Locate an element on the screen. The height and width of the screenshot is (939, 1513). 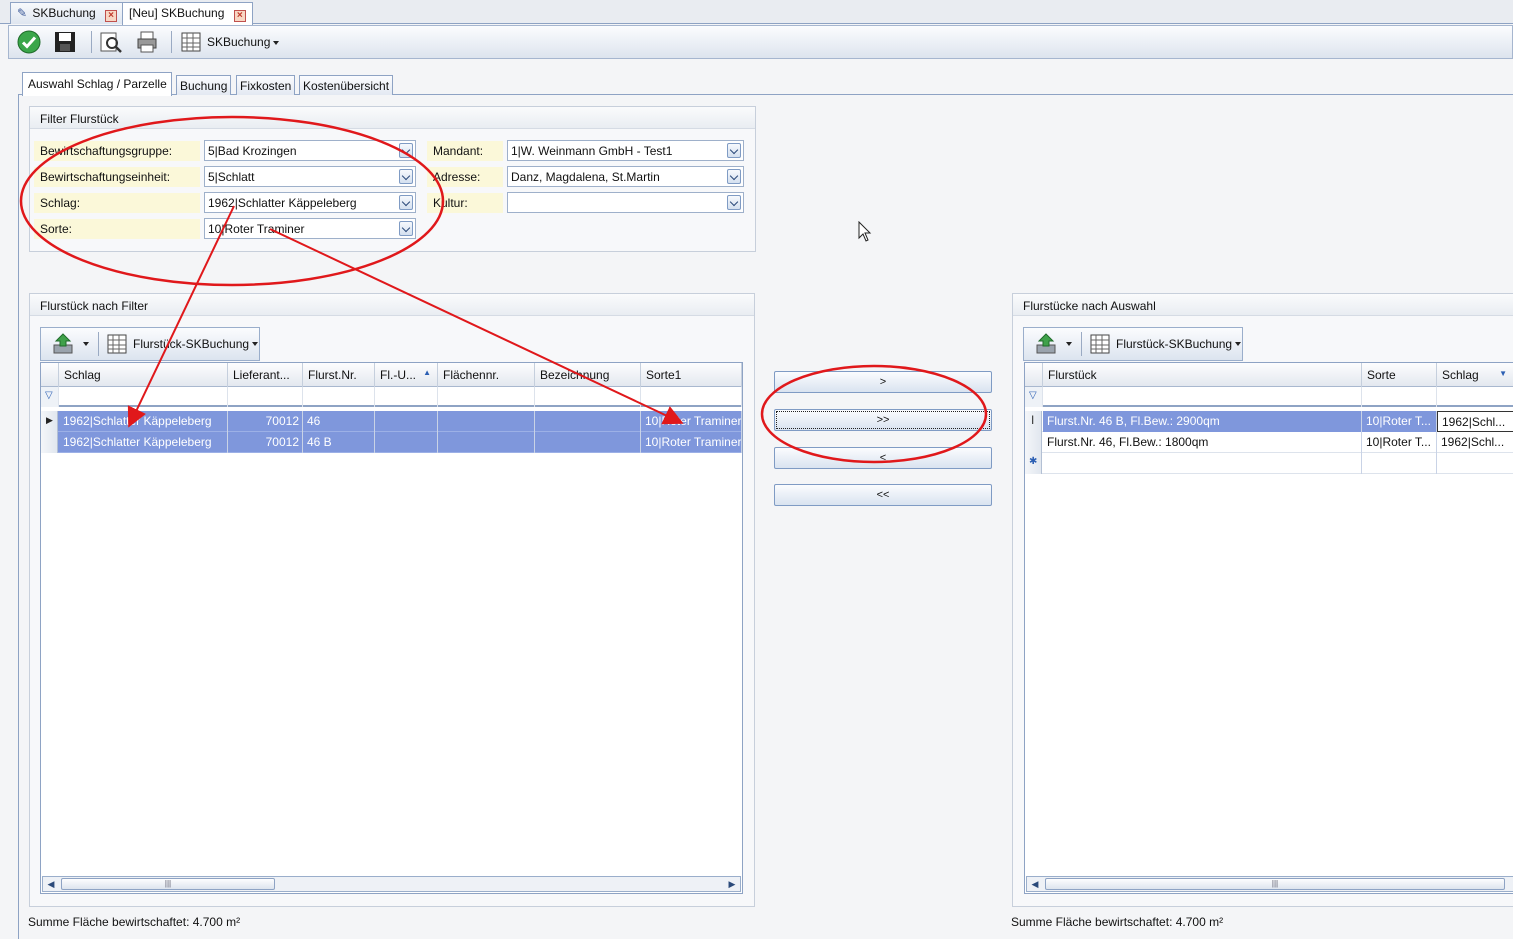
combo-value: 1|W. Weinmann GmbH - Test1 is located at coordinates (592, 151).